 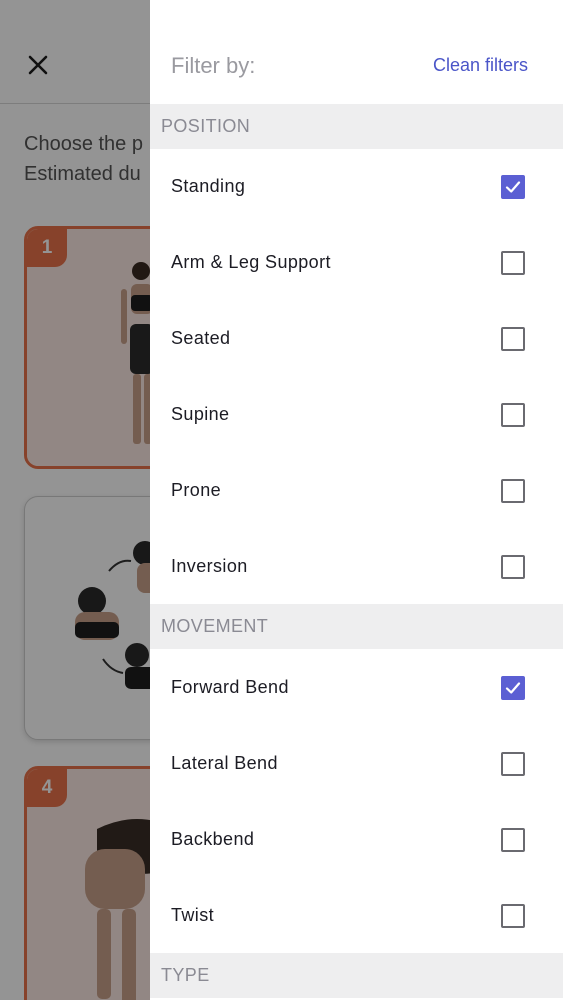 I want to click on checkbox-twist, so click(x=513, y=916).